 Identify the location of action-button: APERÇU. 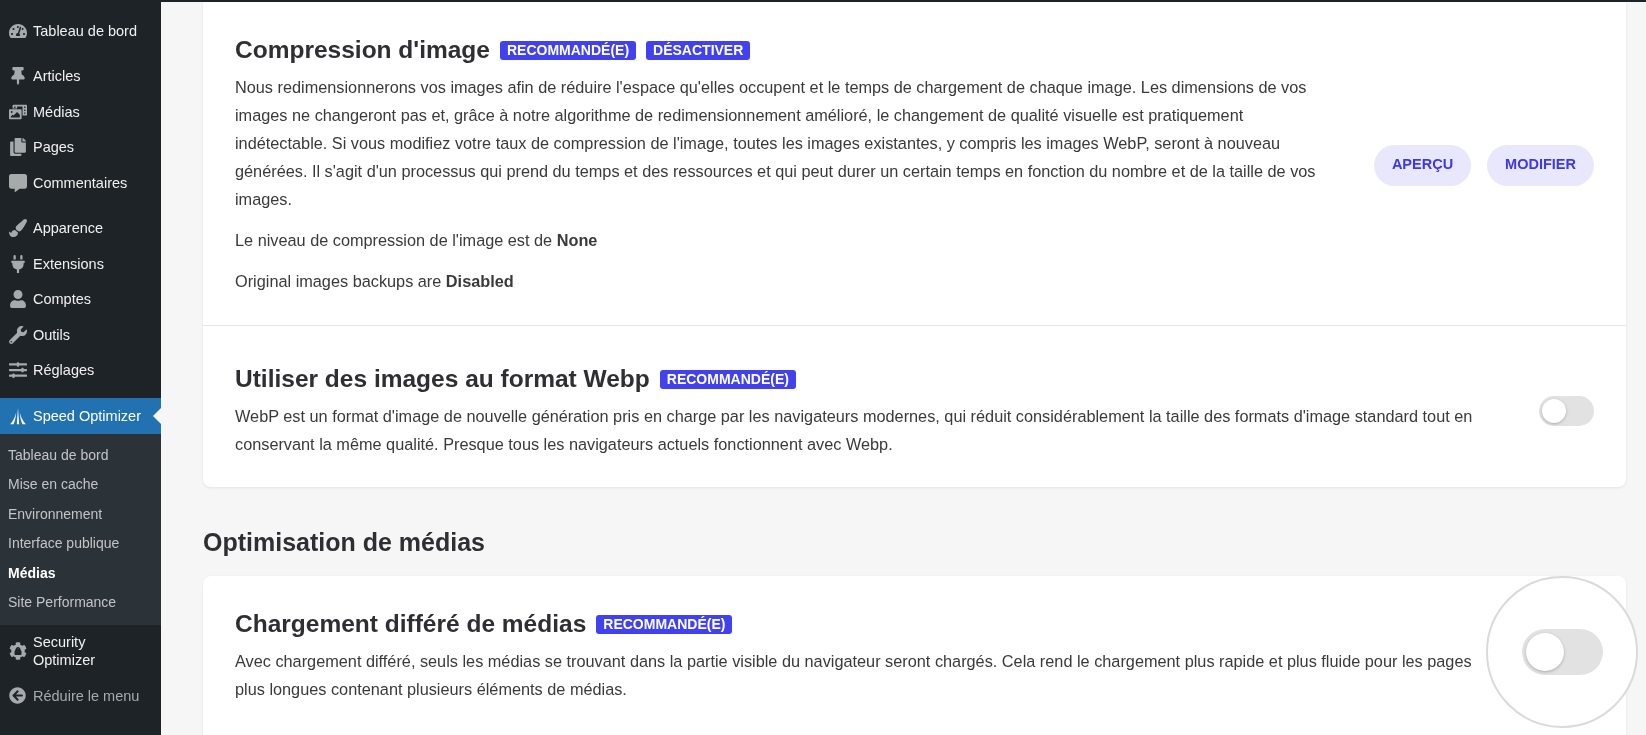
(1422, 165).